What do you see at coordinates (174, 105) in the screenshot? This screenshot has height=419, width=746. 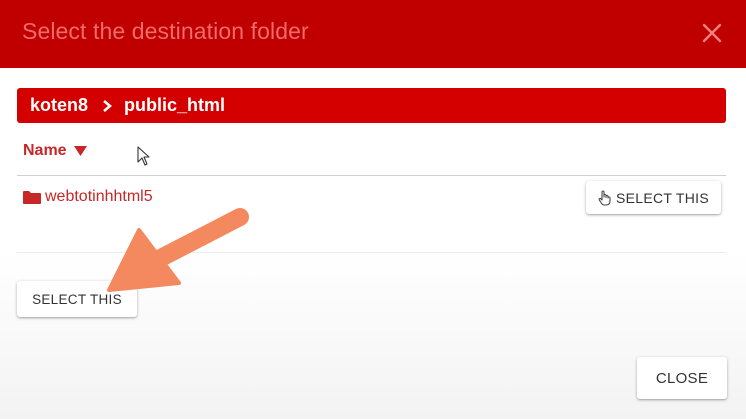 I see `breadcrumb-item-public-html: public_html` at bounding box center [174, 105].